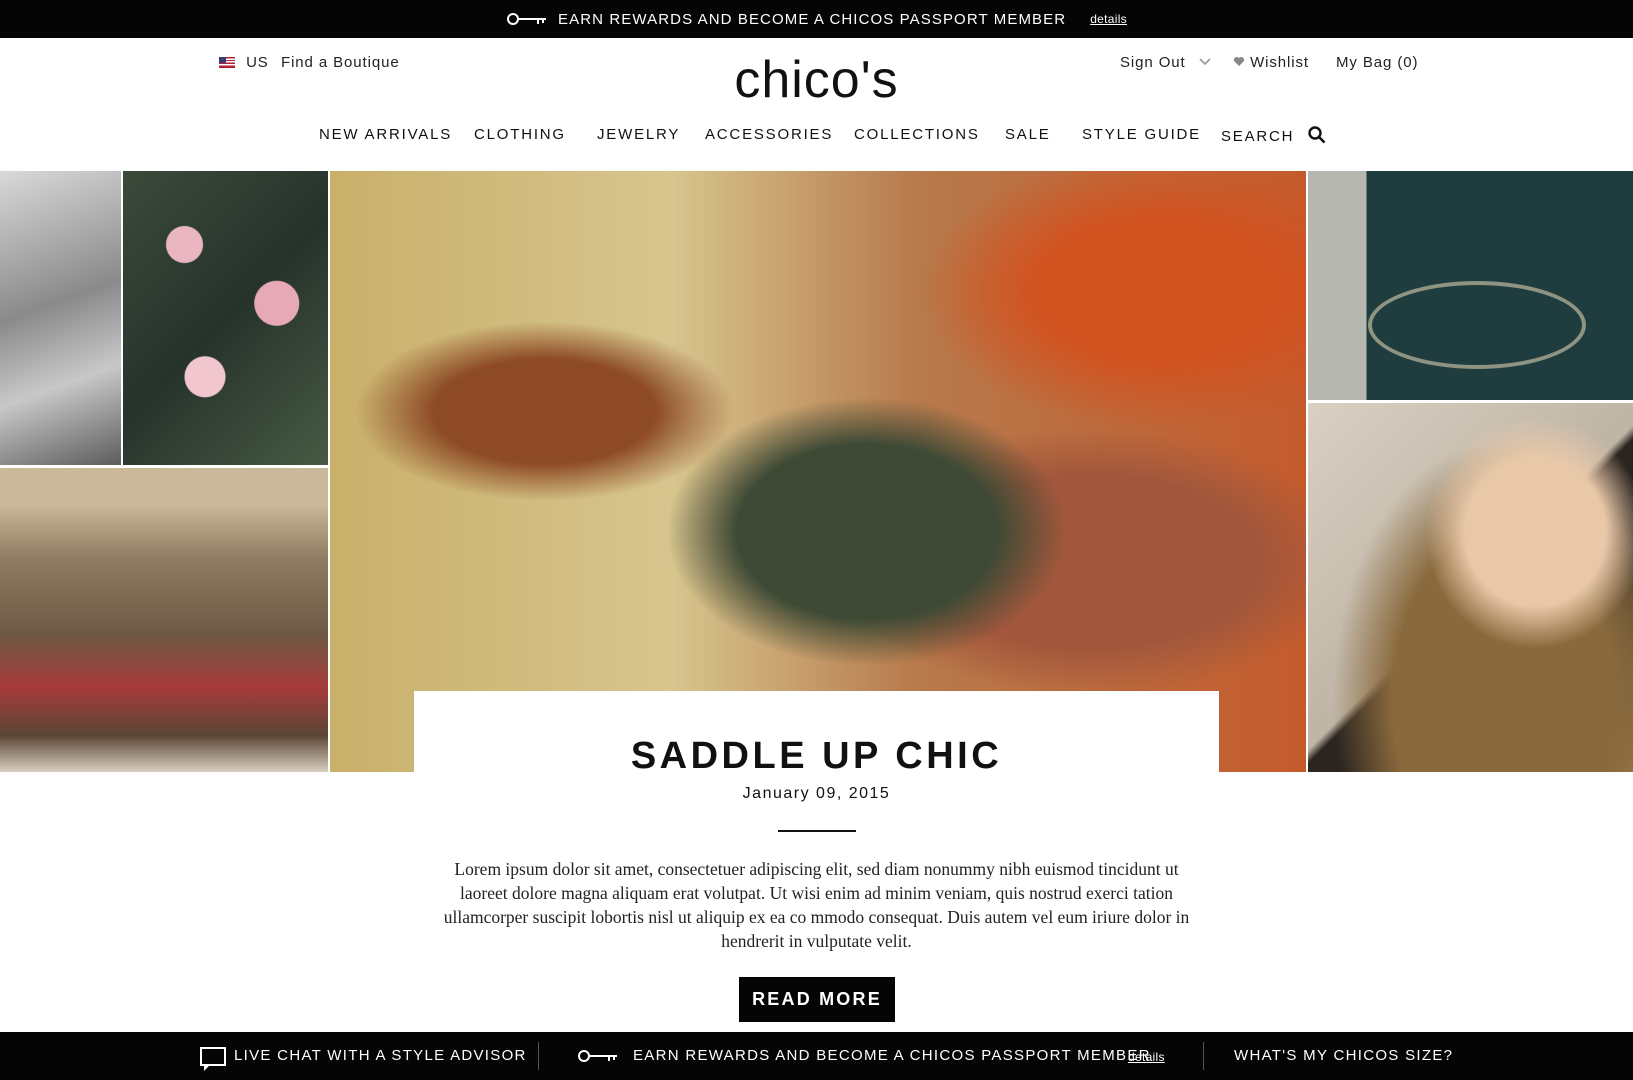 This screenshot has height=1080, width=1633. What do you see at coordinates (213, 1059) in the screenshot?
I see `chat-icon` at bounding box center [213, 1059].